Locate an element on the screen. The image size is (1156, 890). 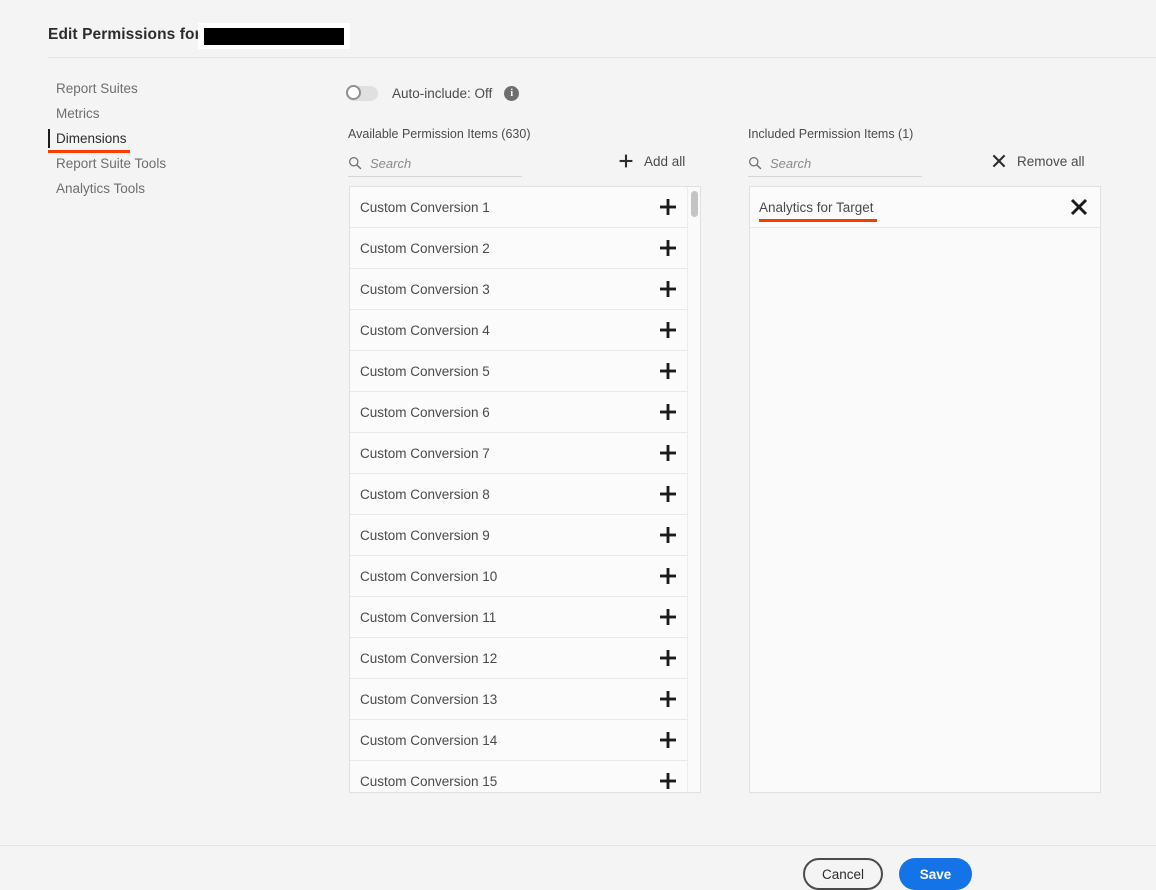
close-icon is located at coordinates (999, 161).